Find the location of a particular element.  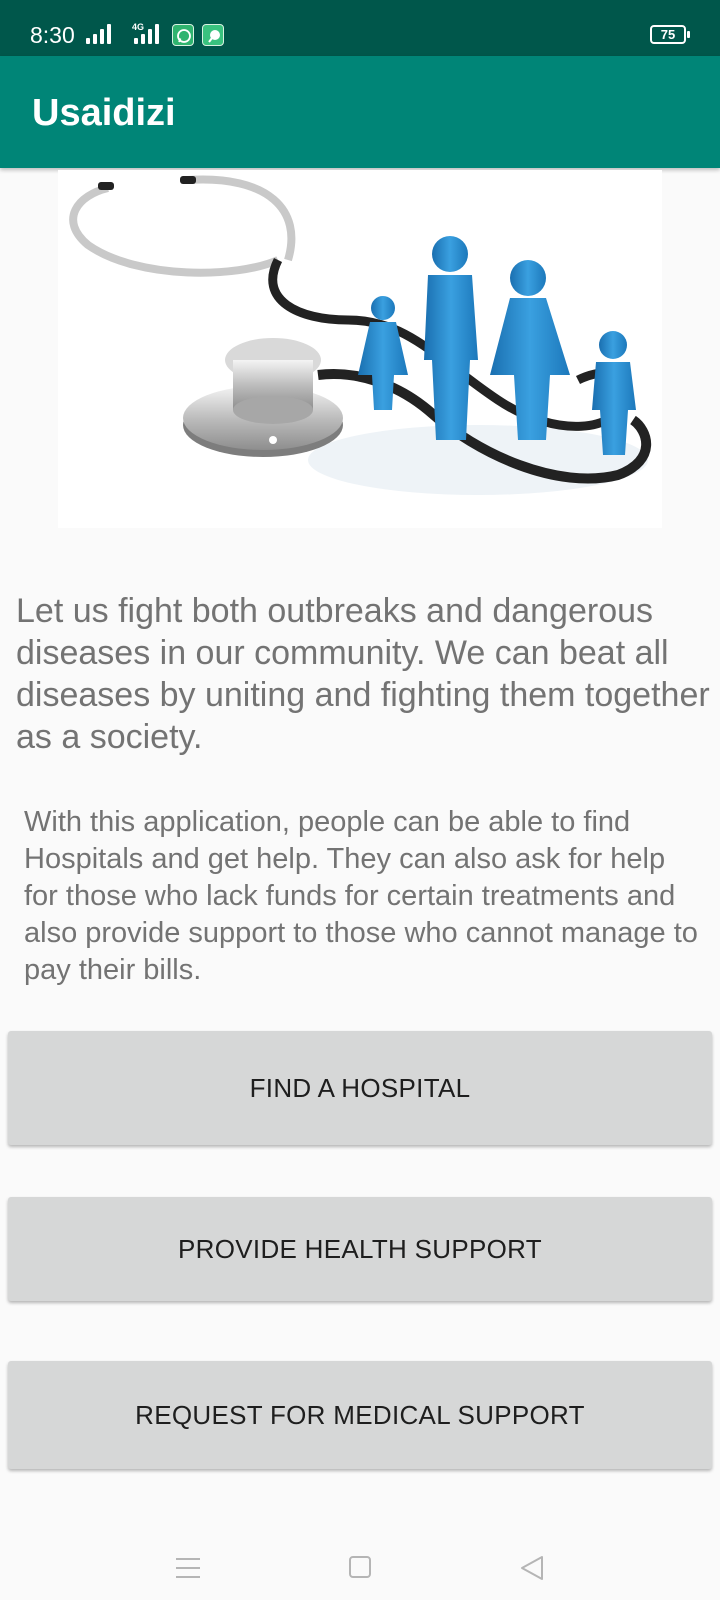

system-nav-bar is located at coordinates (360, 1555).